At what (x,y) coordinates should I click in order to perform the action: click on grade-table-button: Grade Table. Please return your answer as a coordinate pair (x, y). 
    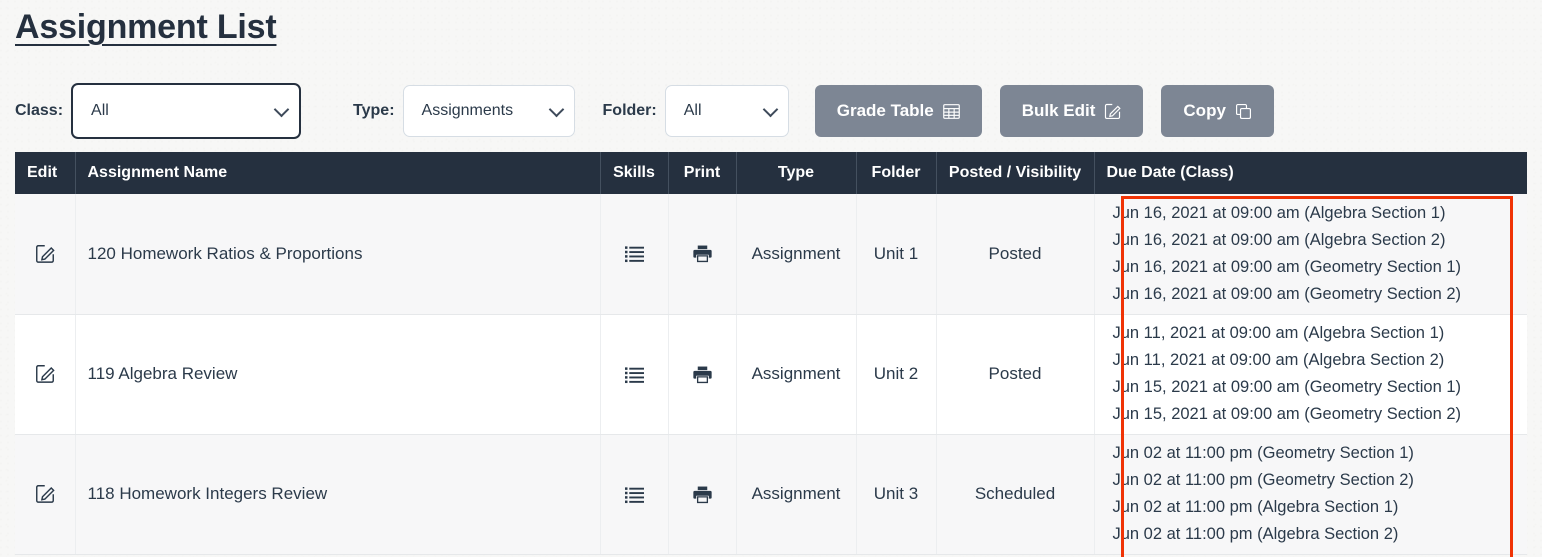
    Looking at the image, I should click on (898, 111).